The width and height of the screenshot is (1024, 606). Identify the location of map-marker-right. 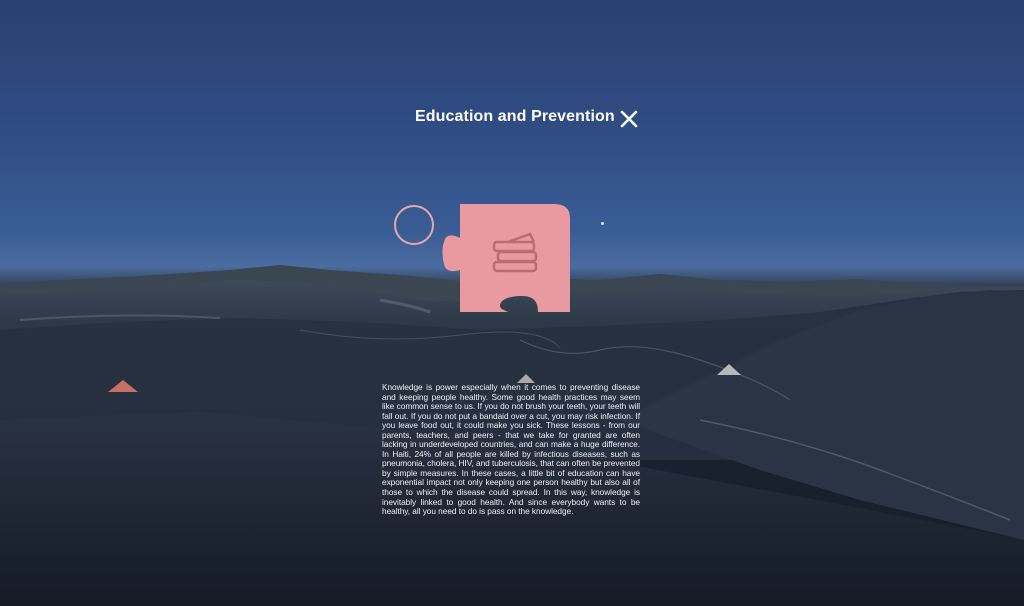
(729, 369).